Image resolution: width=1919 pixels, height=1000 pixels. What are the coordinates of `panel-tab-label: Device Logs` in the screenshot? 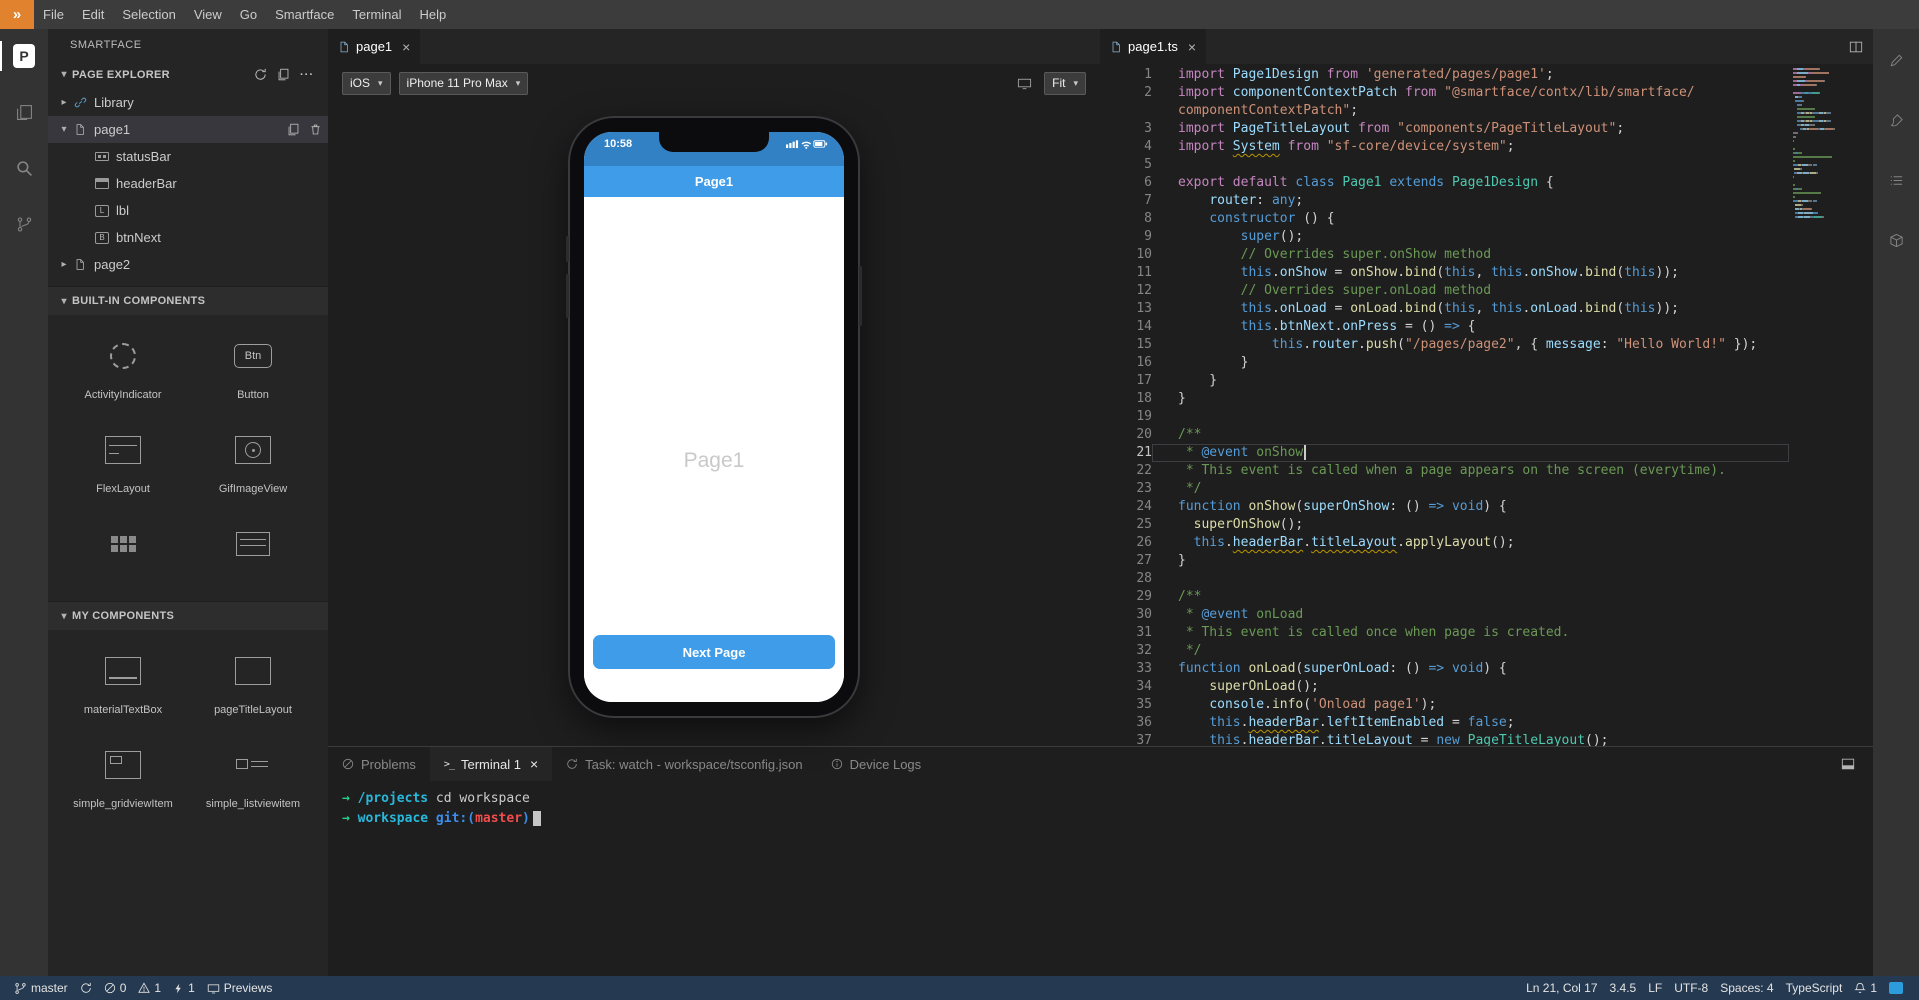 It's located at (885, 764).